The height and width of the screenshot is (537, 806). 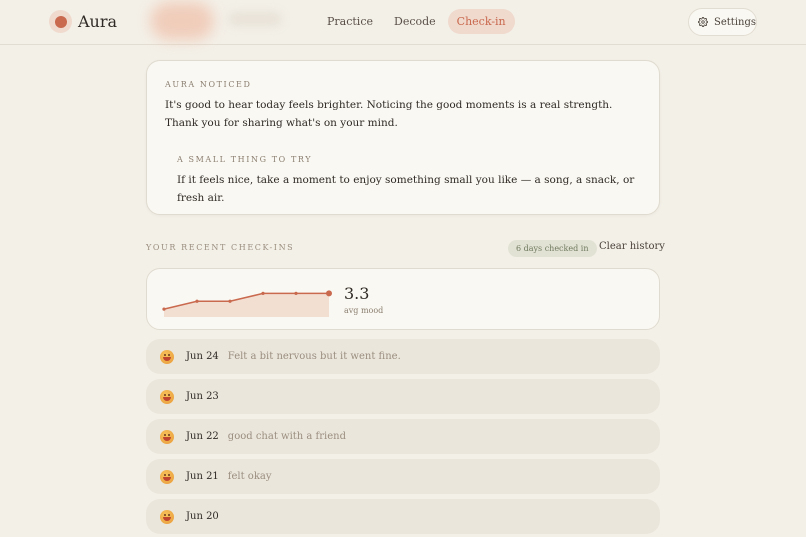 I want to click on checkin-note: Felt a bit nervous but it went fine., so click(x=314, y=356).